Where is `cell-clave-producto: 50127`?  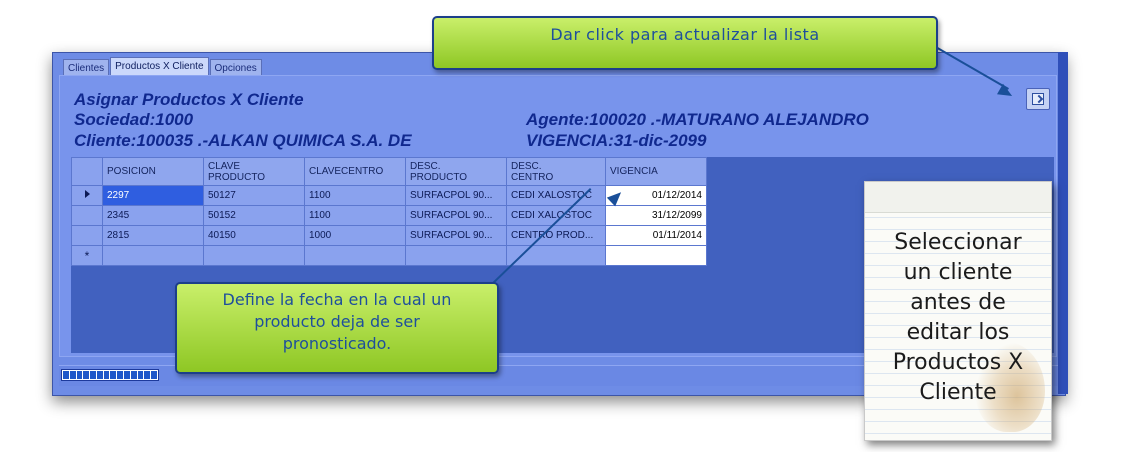 cell-clave-producto: 50127 is located at coordinates (254, 195).